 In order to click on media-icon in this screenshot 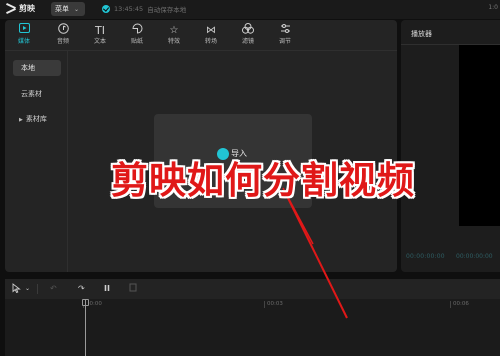, I will do `click(24, 30)`.